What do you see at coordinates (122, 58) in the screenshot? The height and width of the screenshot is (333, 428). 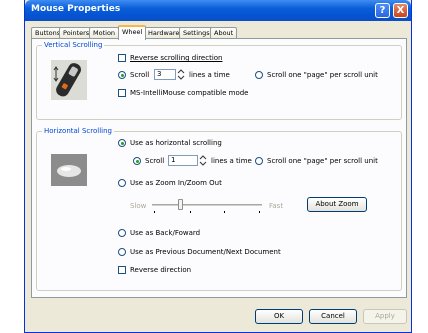 I see `reverse-scrolling-checkbox` at bounding box center [122, 58].